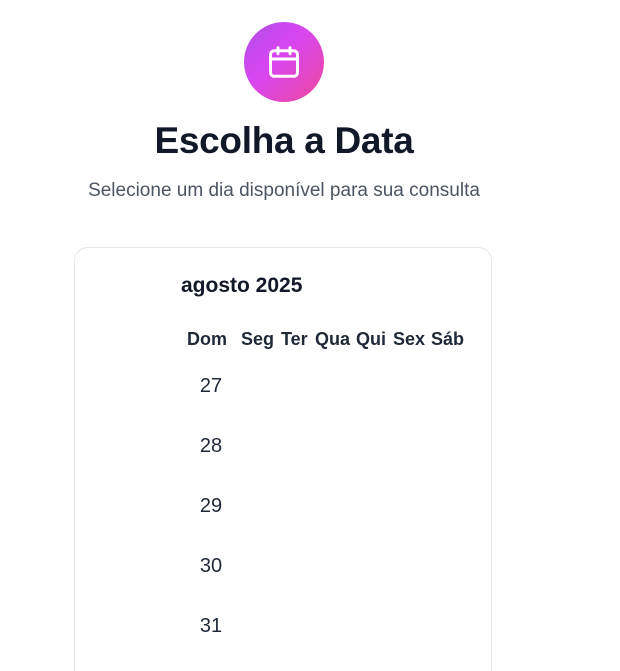 The image size is (620, 671). I want to click on calendar-day: 29, so click(211, 524).